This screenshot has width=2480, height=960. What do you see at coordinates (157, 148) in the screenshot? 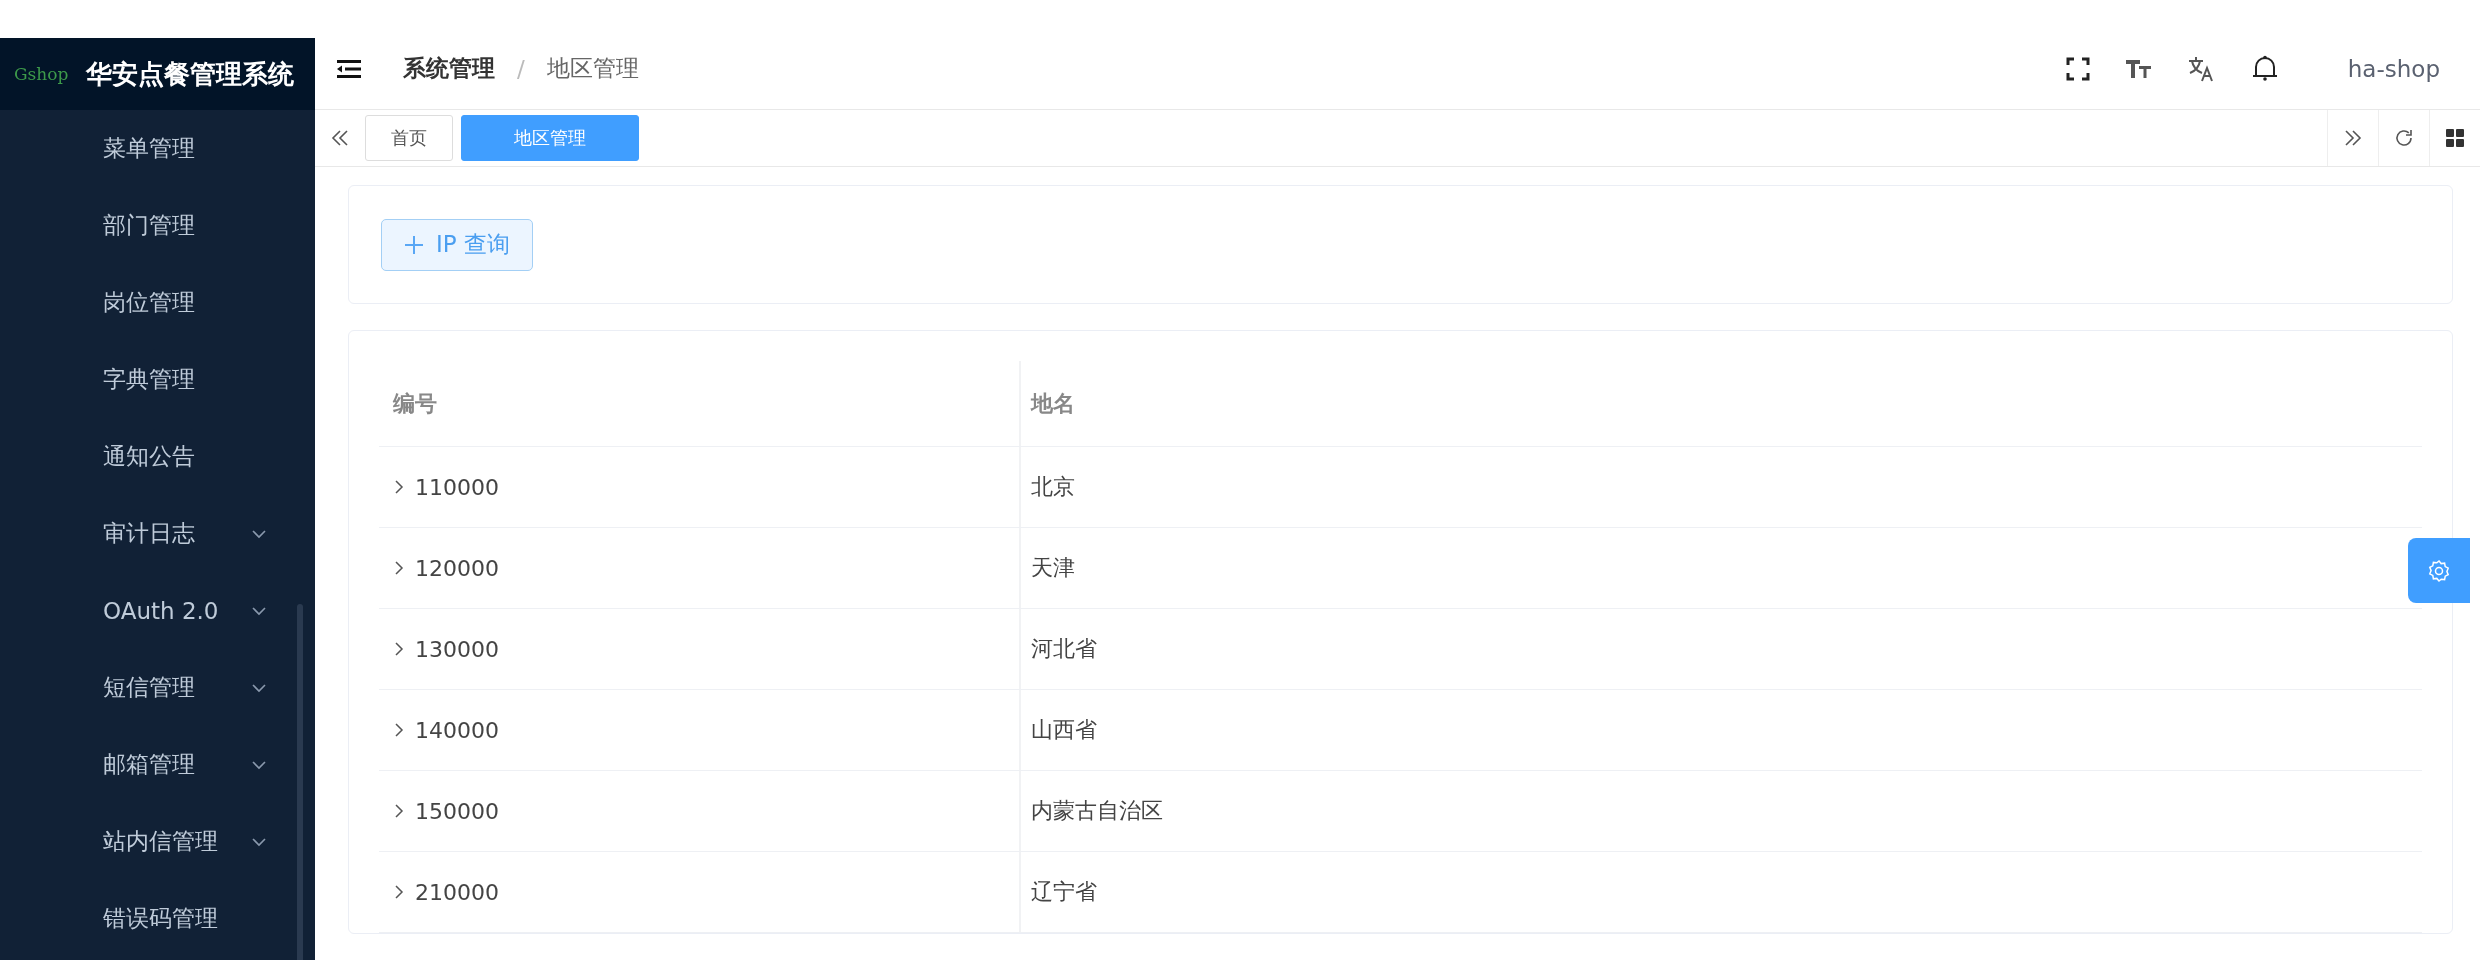
I see `sidebar-item: 菜单管理` at bounding box center [157, 148].